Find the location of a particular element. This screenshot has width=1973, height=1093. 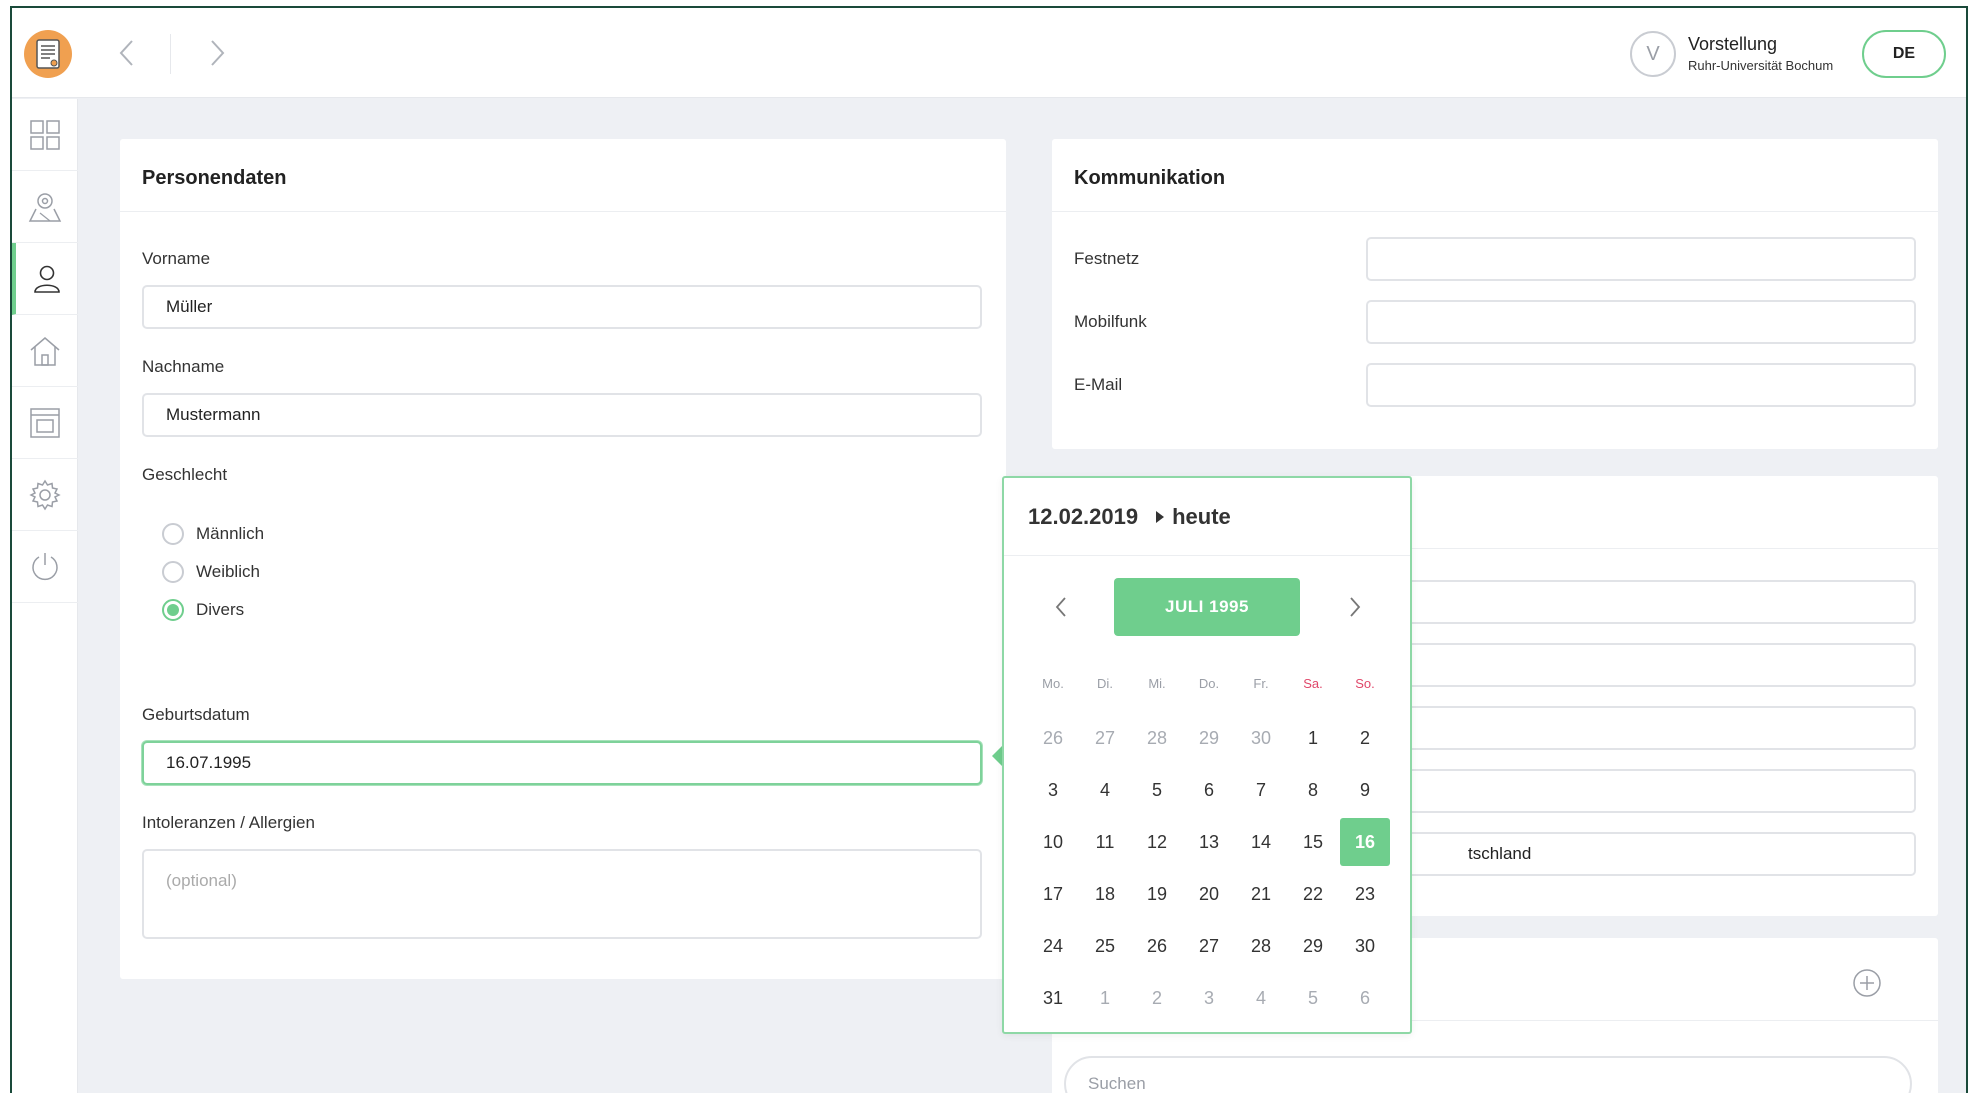

gender-option-diverse: Divers is located at coordinates (203, 610).